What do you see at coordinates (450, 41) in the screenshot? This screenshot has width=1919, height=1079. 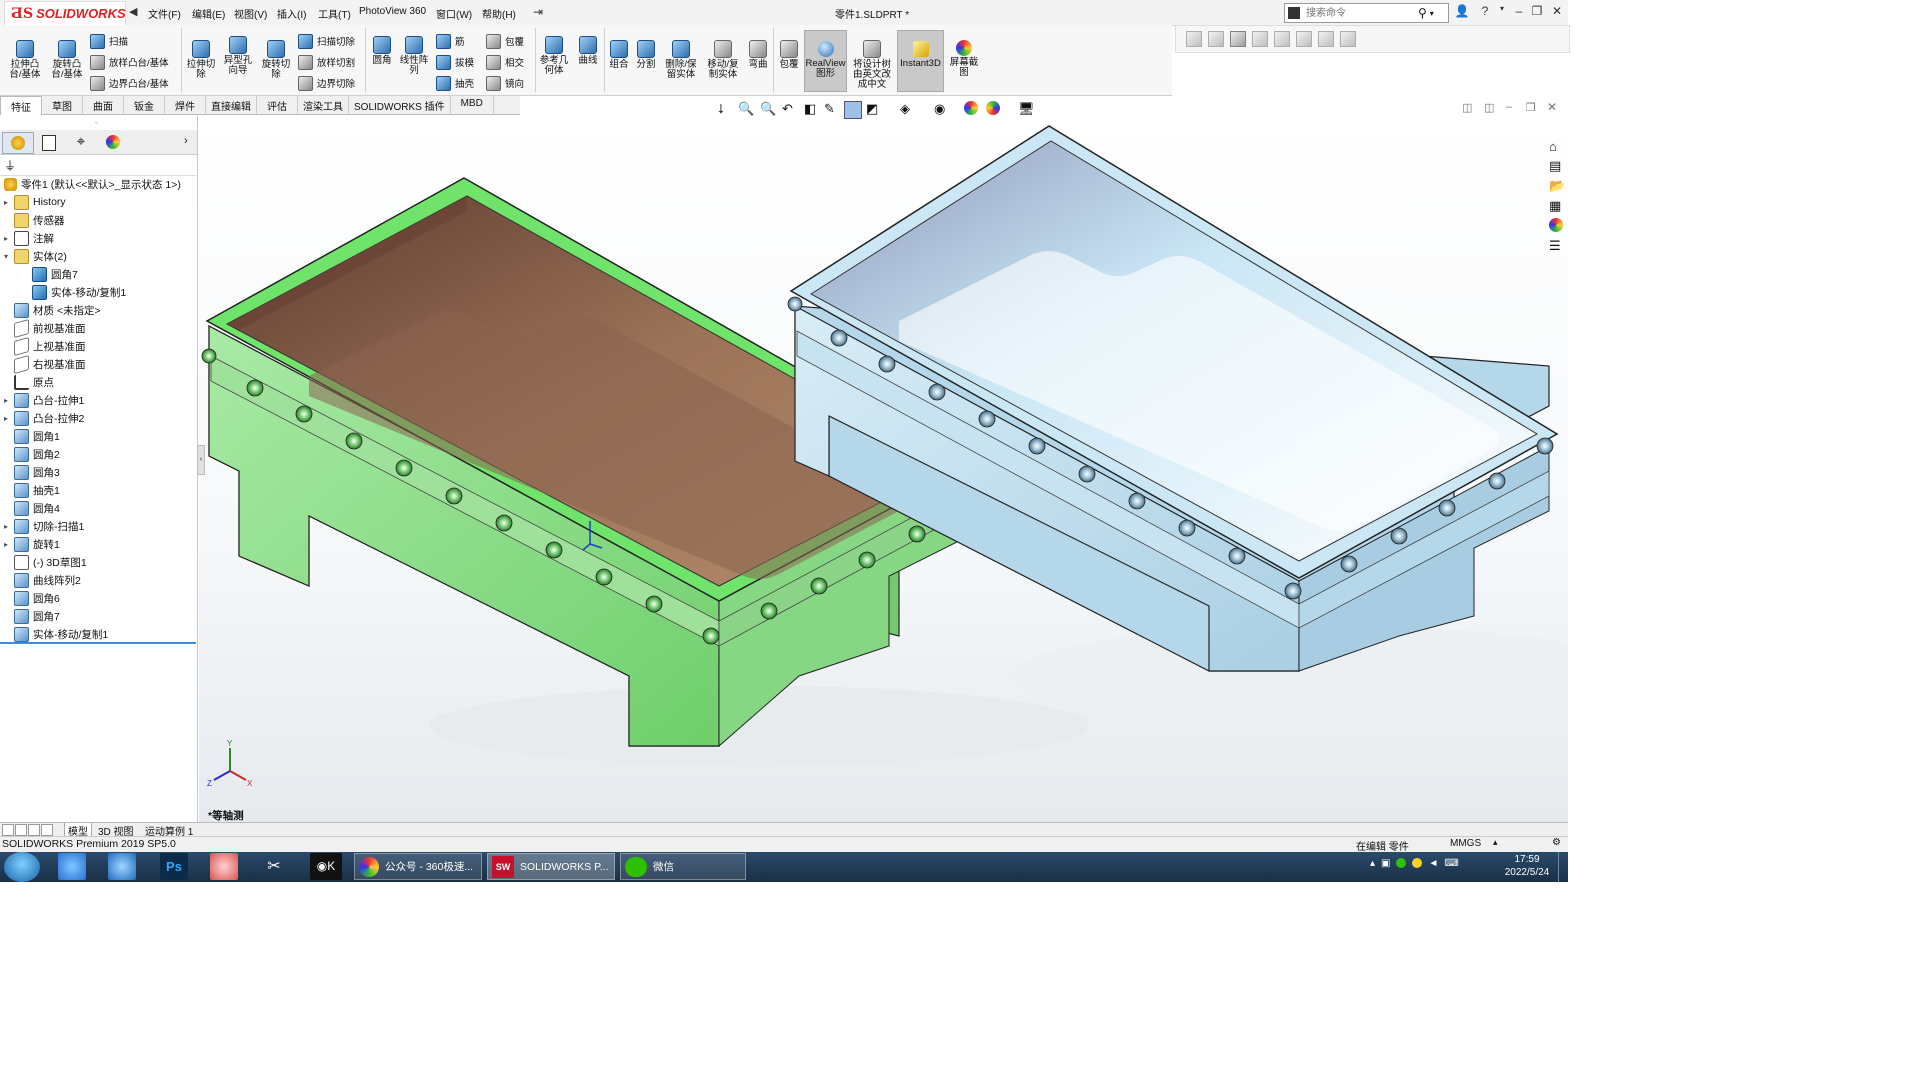 I see `rib-button: 筋` at bounding box center [450, 41].